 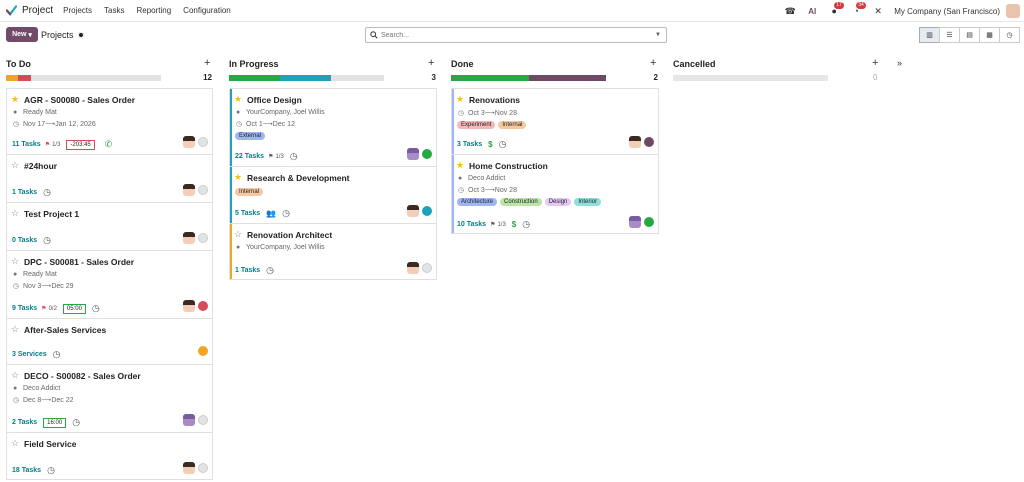 What do you see at coordinates (153, 10) in the screenshot?
I see `menu-reporting: Reporting` at bounding box center [153, 10].